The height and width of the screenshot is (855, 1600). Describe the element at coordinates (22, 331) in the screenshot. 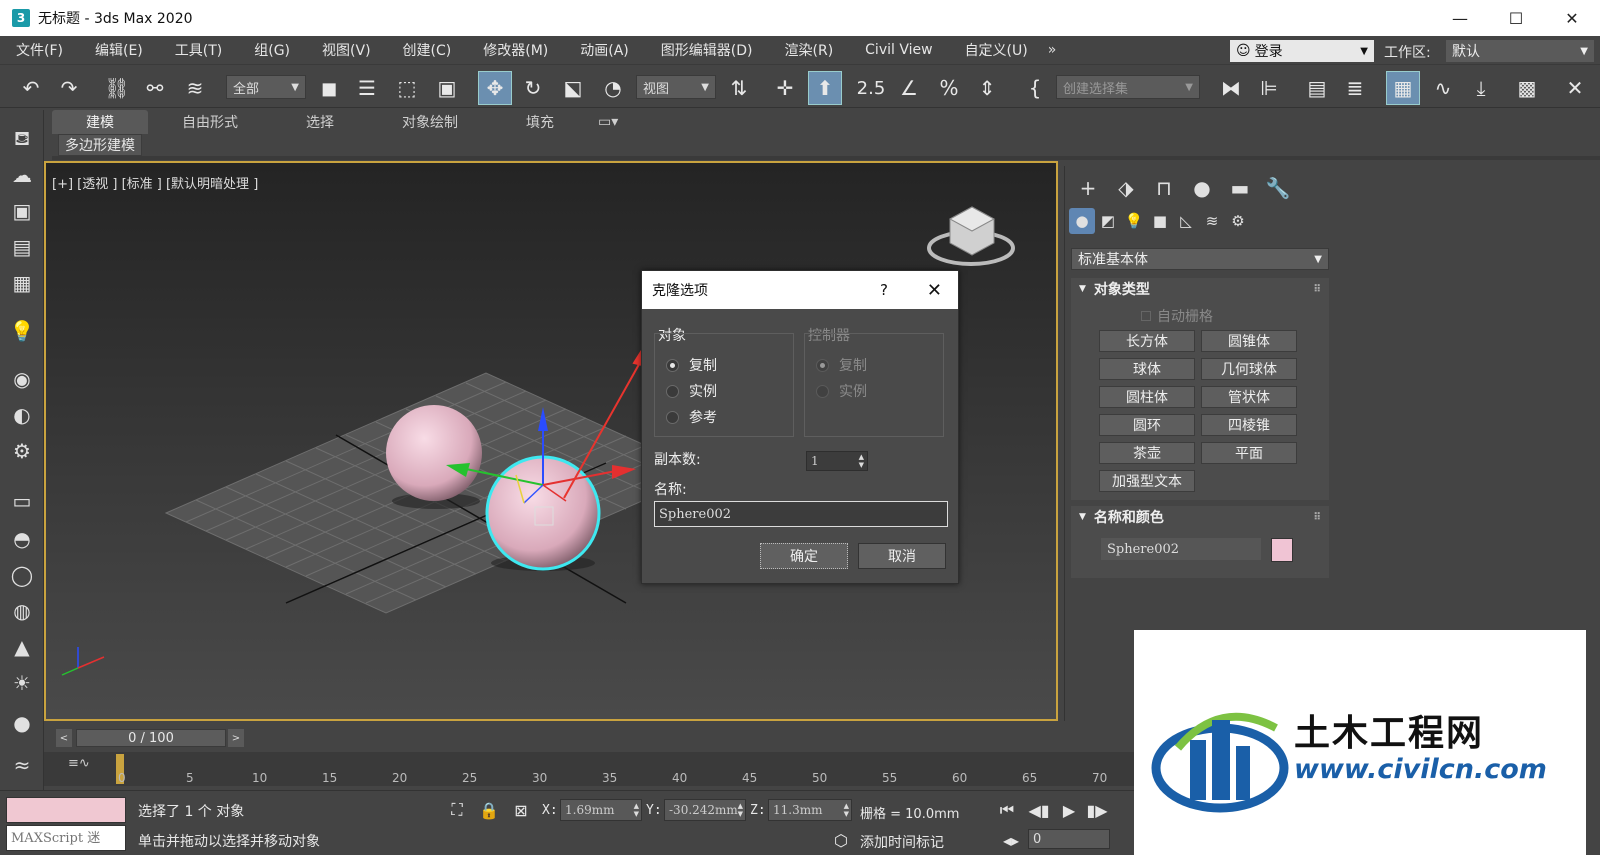

I see `light-bulb-icon: 💡` at that location.